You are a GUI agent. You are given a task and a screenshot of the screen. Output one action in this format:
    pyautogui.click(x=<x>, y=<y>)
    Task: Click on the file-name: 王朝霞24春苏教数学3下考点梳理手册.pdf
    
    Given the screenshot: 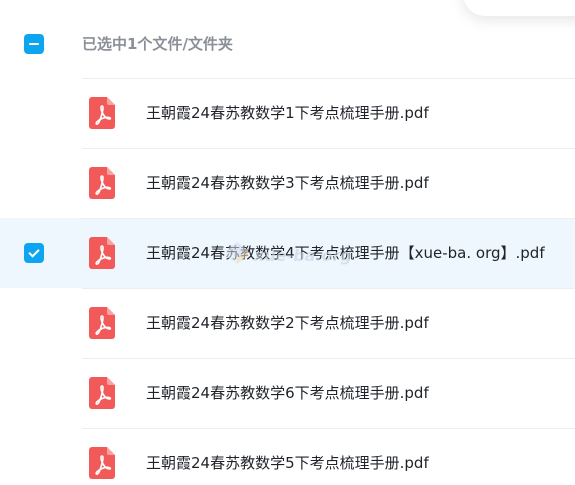 What is the action you would take?
    pyautogui.click(x=356, y=183)
    